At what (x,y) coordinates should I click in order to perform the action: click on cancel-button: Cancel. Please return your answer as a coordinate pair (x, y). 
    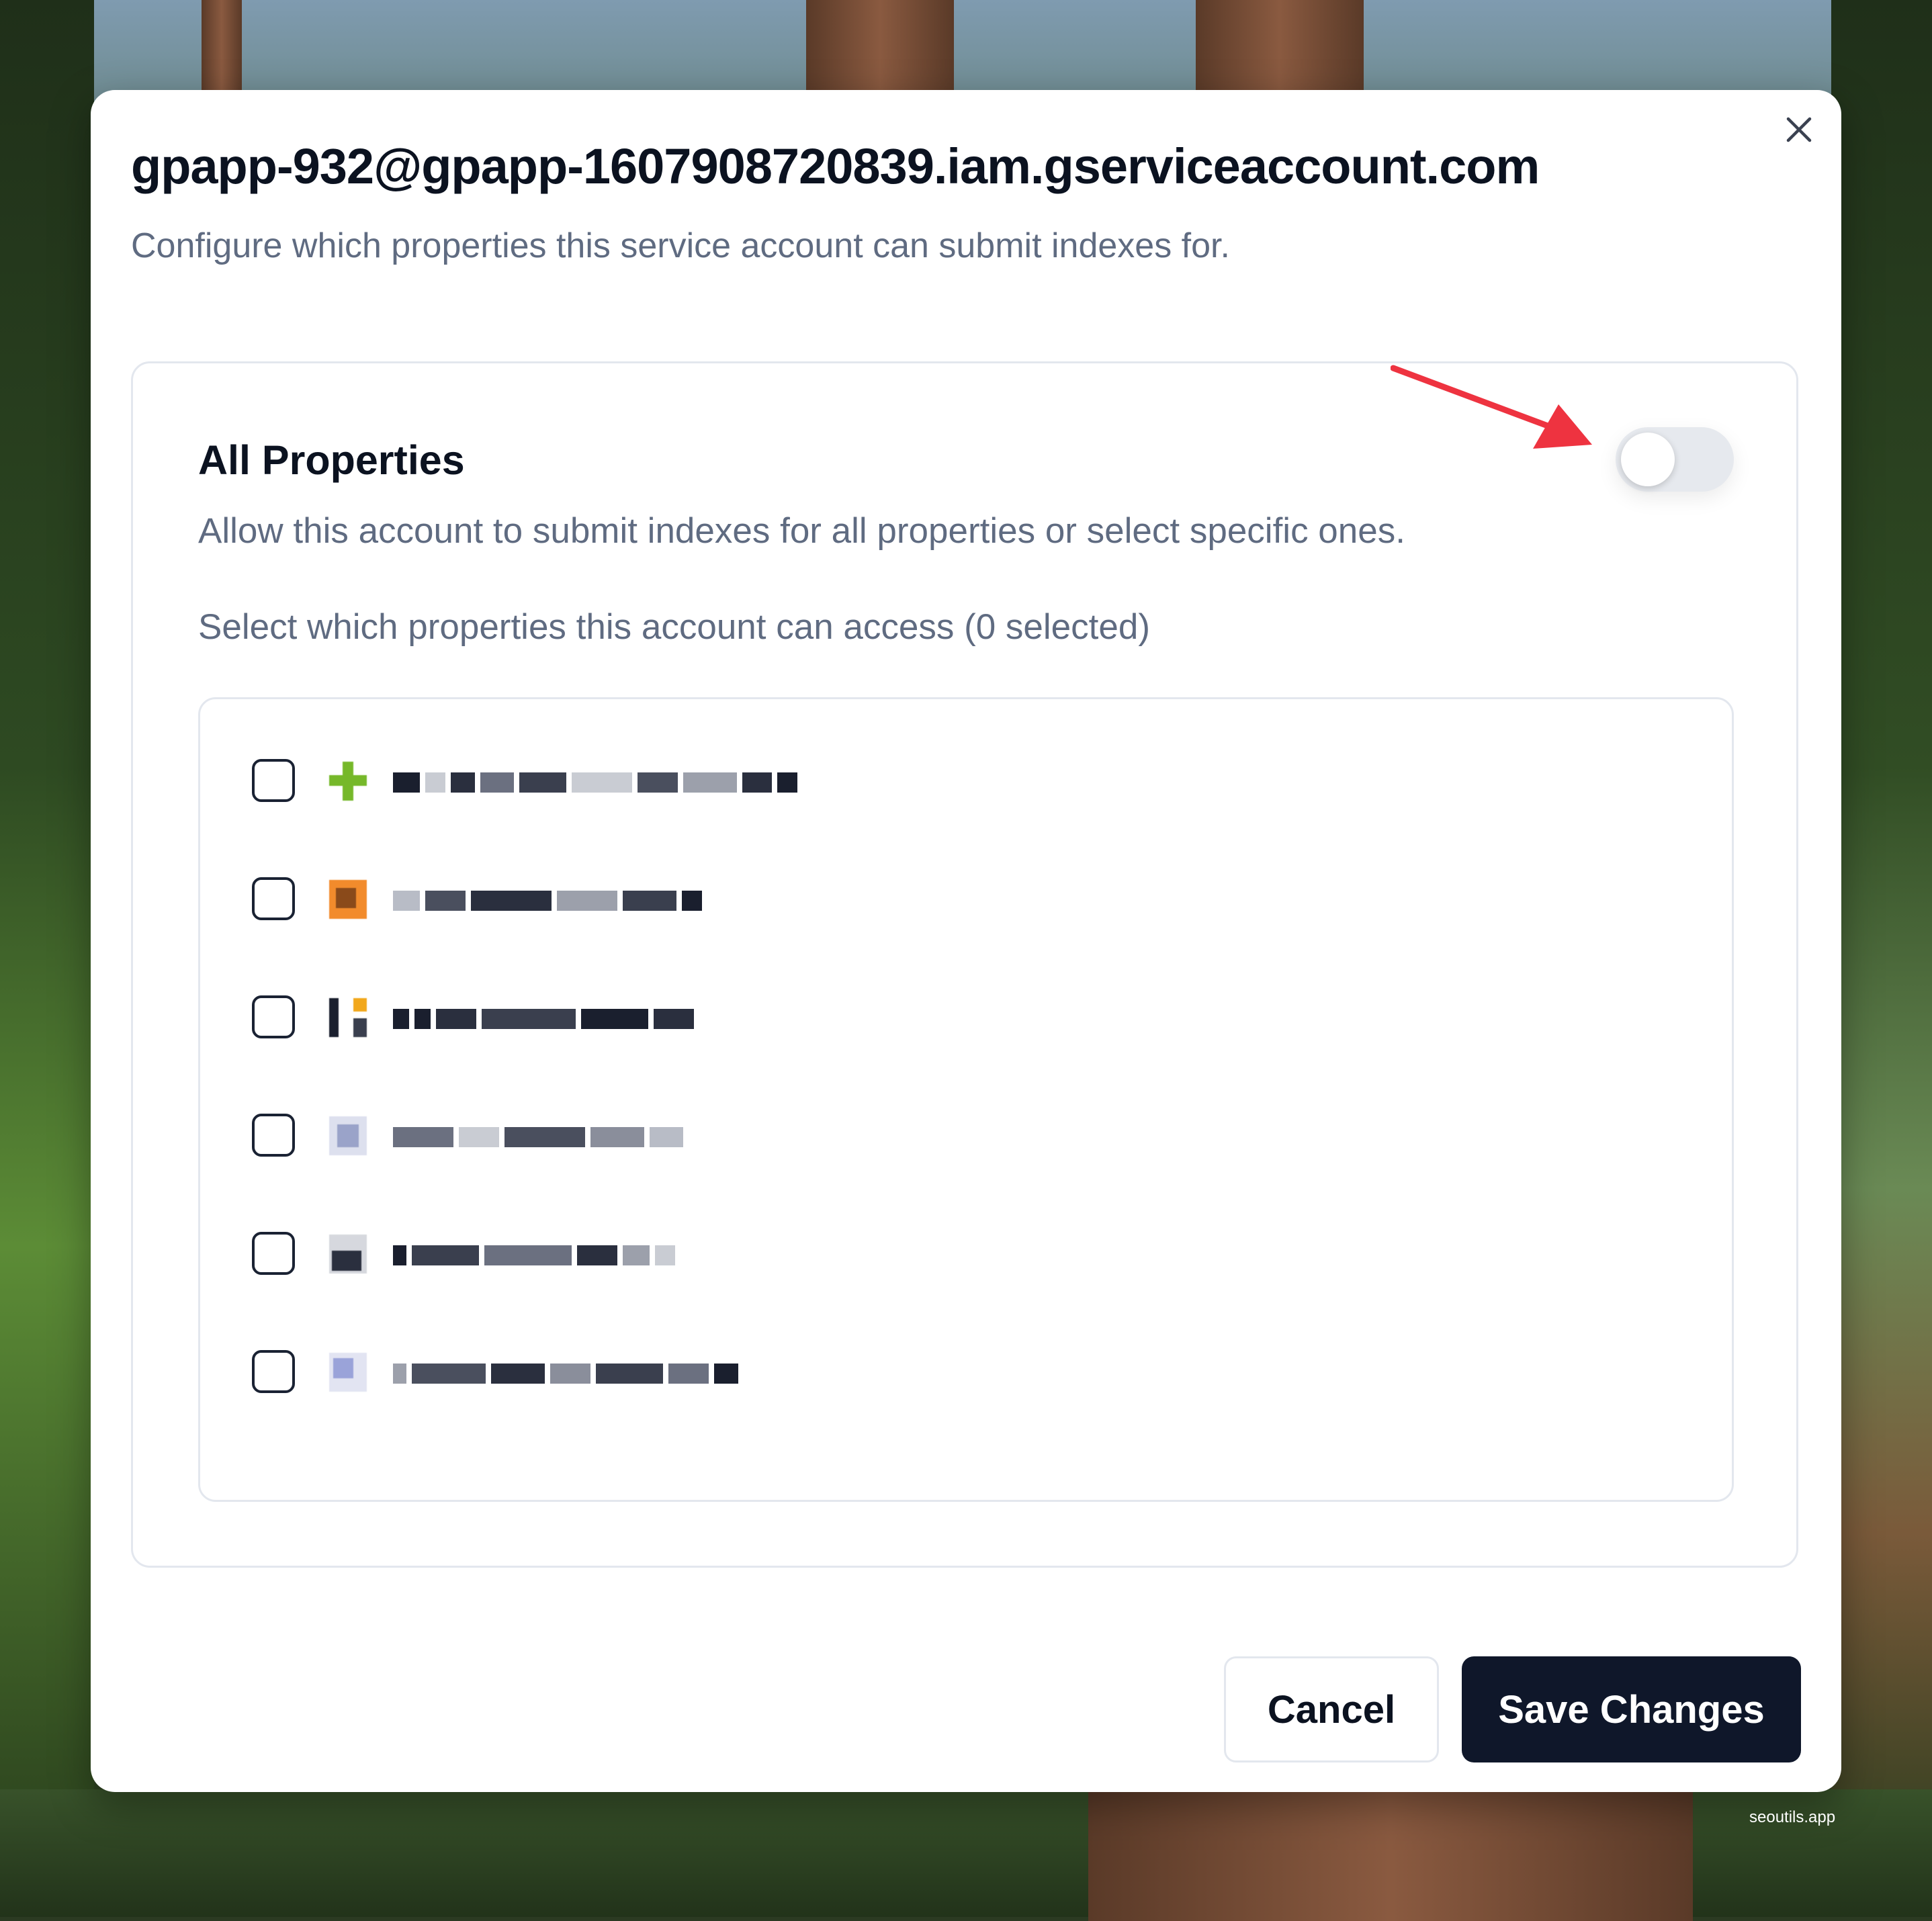
    Looking at the image, I should click on (1331, 1709).